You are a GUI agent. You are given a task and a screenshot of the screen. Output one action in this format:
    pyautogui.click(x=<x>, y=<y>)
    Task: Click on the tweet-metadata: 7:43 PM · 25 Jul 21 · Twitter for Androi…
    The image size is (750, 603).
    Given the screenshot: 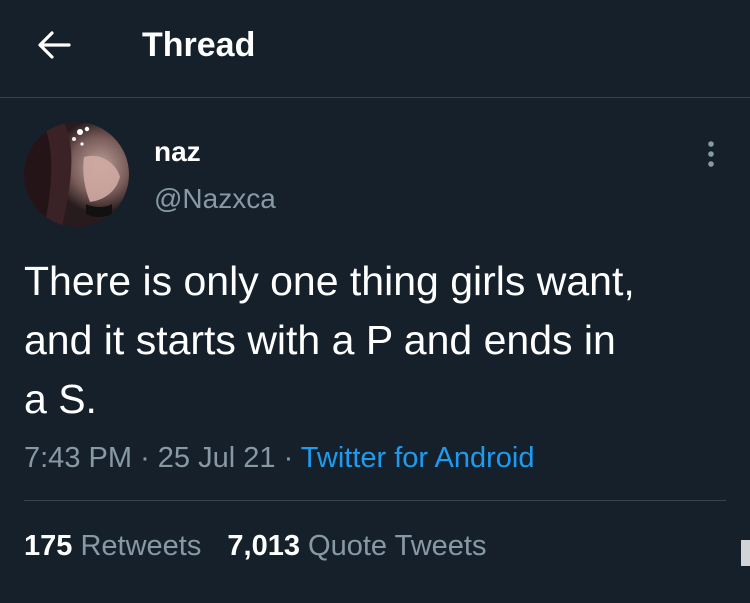 What is the action you would take?
    pyautogui.click(x=279, y=458)
    